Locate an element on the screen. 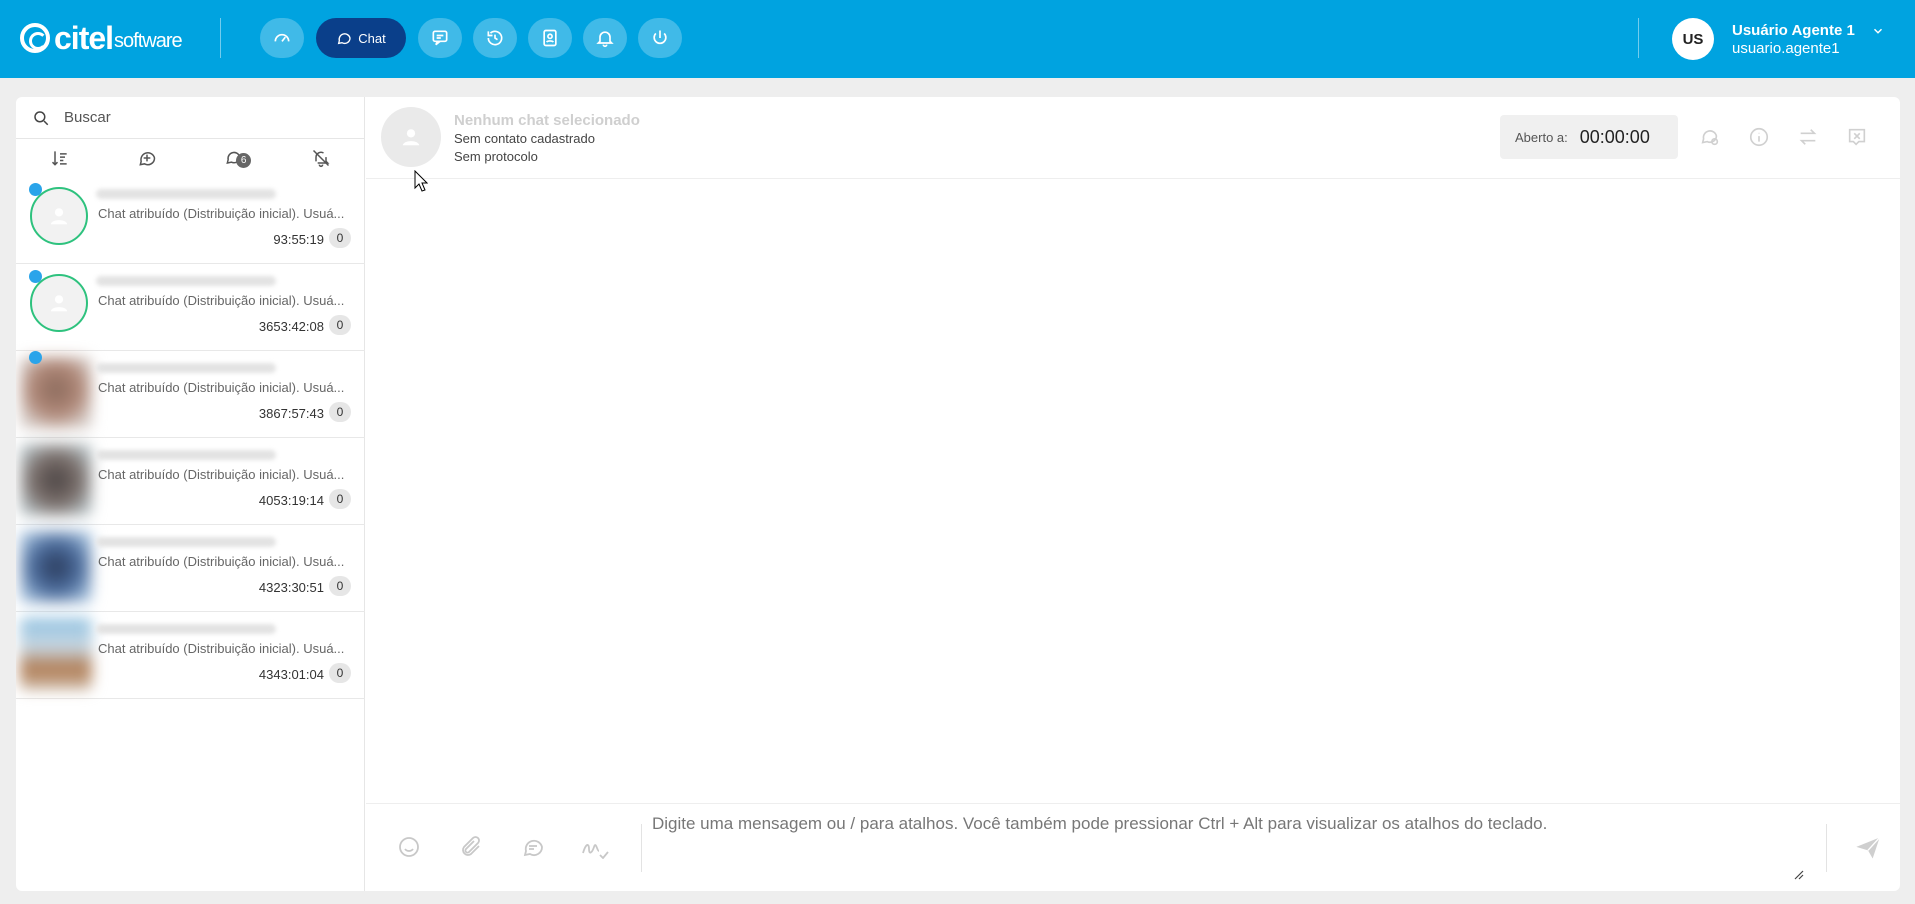  brand-logo: citel software is located at coordinates (101, 38).